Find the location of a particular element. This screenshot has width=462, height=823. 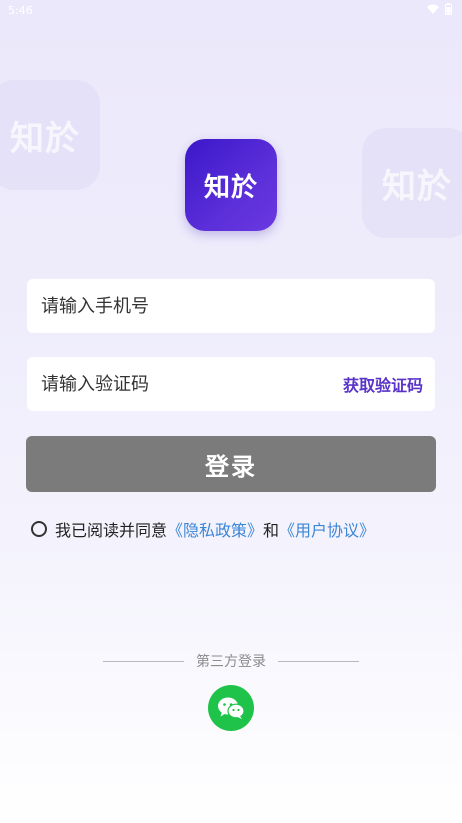

wifi-icon is located at coordinates (433, 9).